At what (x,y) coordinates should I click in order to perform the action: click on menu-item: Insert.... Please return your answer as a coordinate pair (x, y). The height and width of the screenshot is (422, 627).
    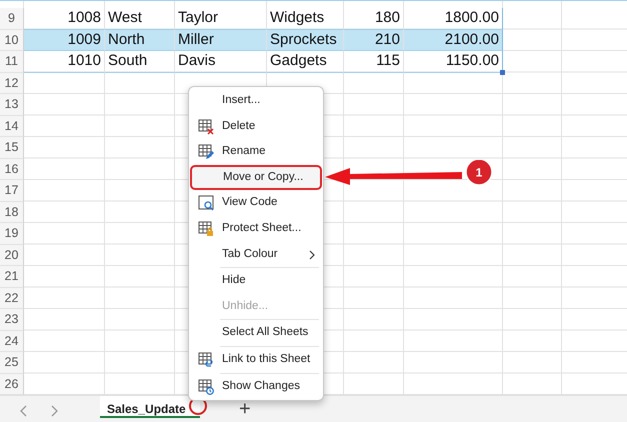
    Looking at the image, I should click on (256, 101).